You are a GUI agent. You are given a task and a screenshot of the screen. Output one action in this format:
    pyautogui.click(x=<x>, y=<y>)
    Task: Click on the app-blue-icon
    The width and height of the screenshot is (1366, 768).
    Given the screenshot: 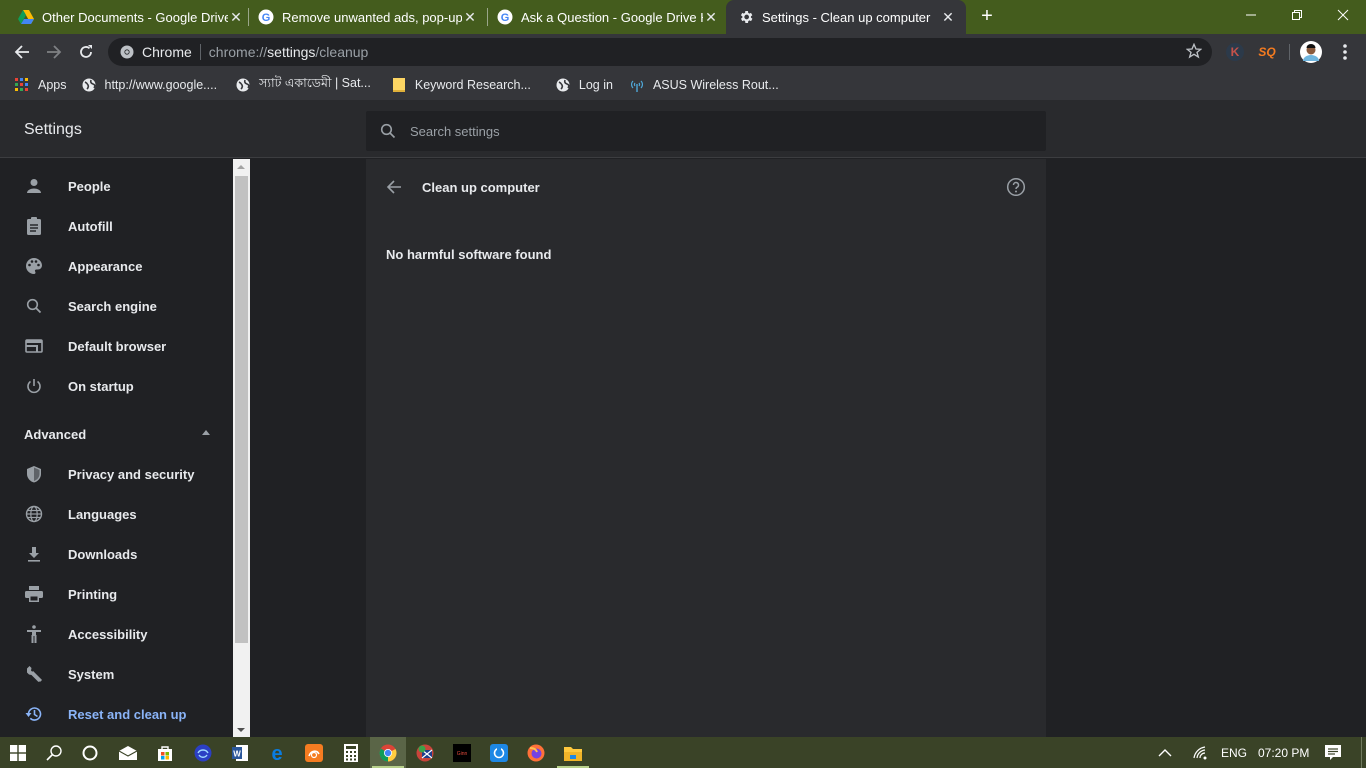 What is the action you would take?
    pyautogui.click(x=203, y=752)
    